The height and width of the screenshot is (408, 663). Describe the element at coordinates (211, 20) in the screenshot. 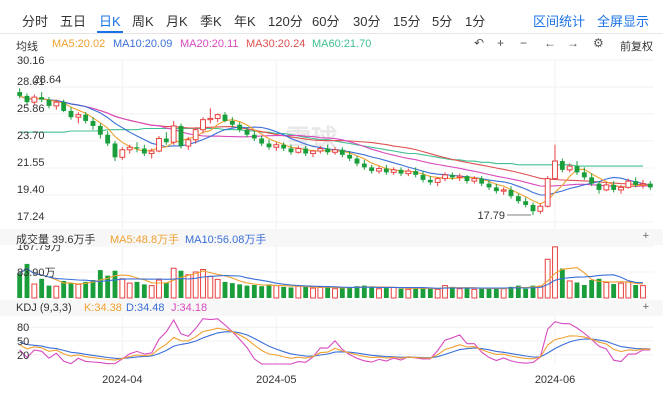

I see `tab-jik: 季K` at that location.